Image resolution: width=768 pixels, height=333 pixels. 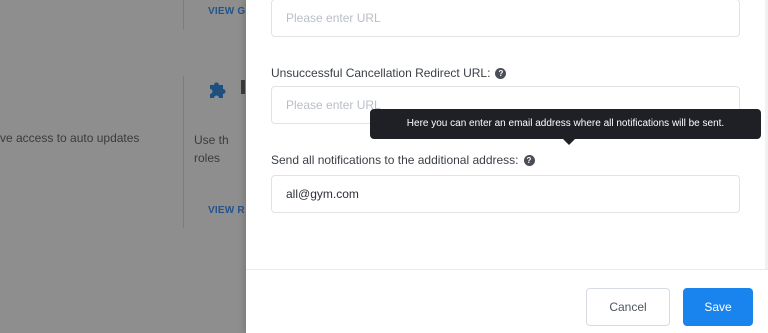 What do you see at coordinates (70, 138) in the screenshot?
I see `background-text: ve access to auto updates` at bounding box center [70, 138].